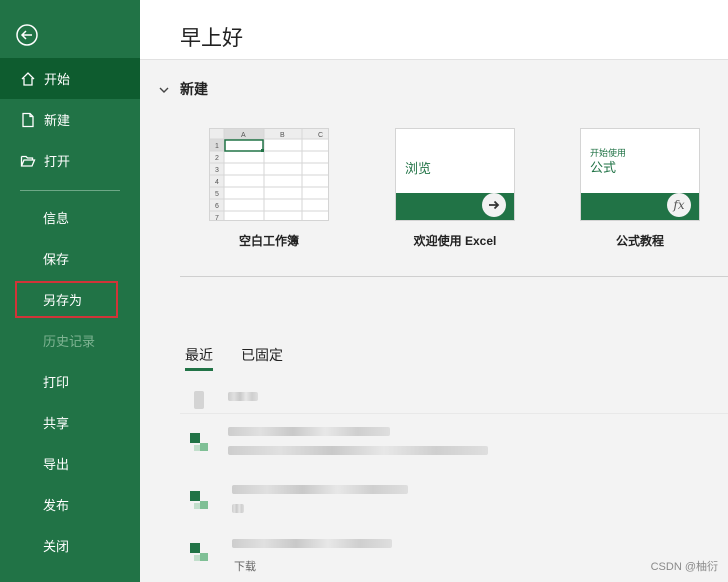 This screenshot has width=728, height=582. What do you see at coordinates (640, 174) in the screenshot?
I see `template-thumbnail: 开始使用 公式 fx` at bounding box center [640, 174].